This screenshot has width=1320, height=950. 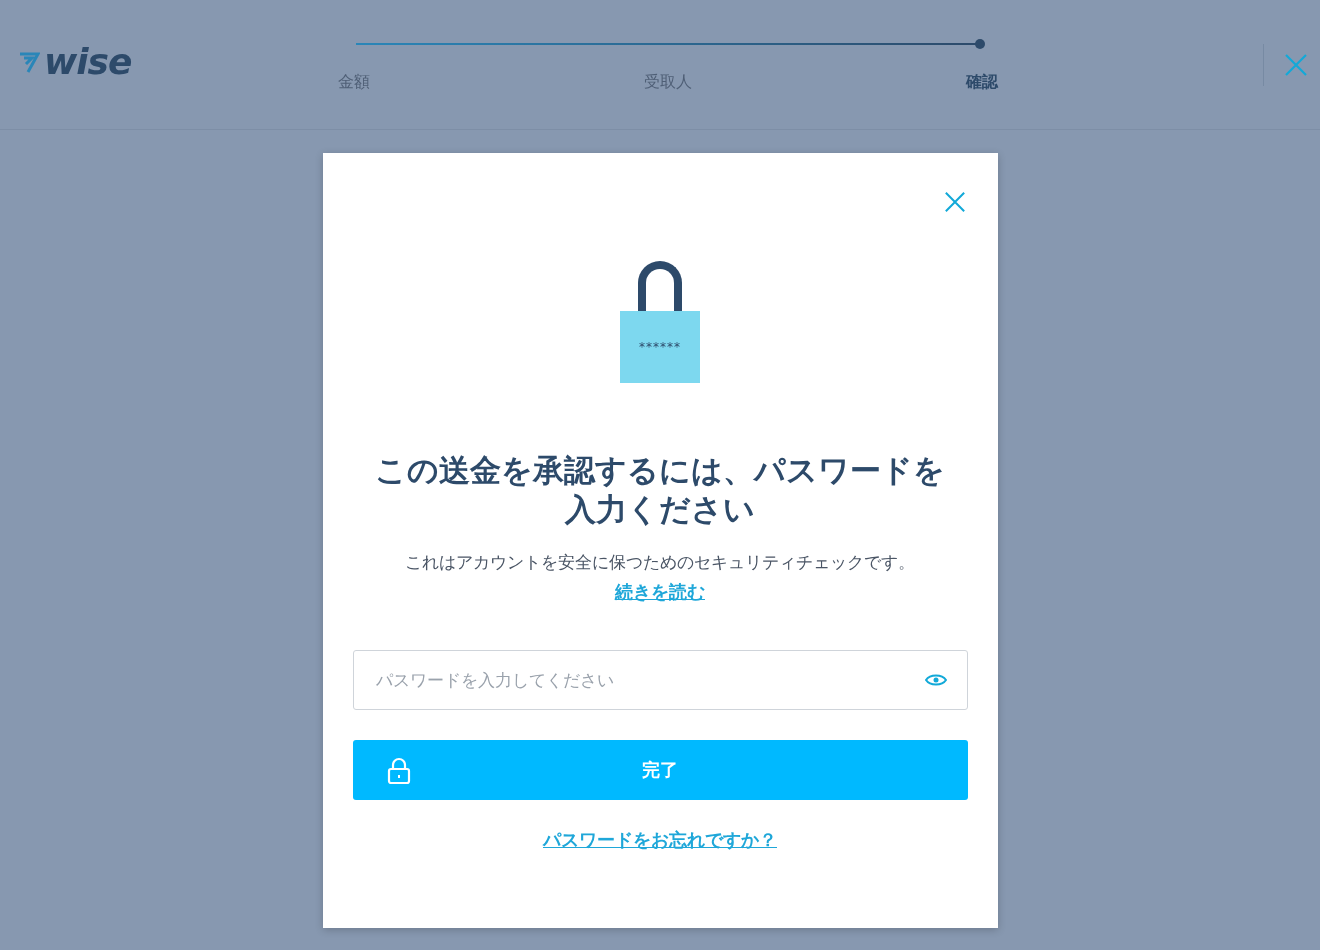 What do you see at coordinates (660, 840) in the screenshot?
I see `forgot-password-link: パスワードをお忘れですか？` at bounding box center [660, 840].